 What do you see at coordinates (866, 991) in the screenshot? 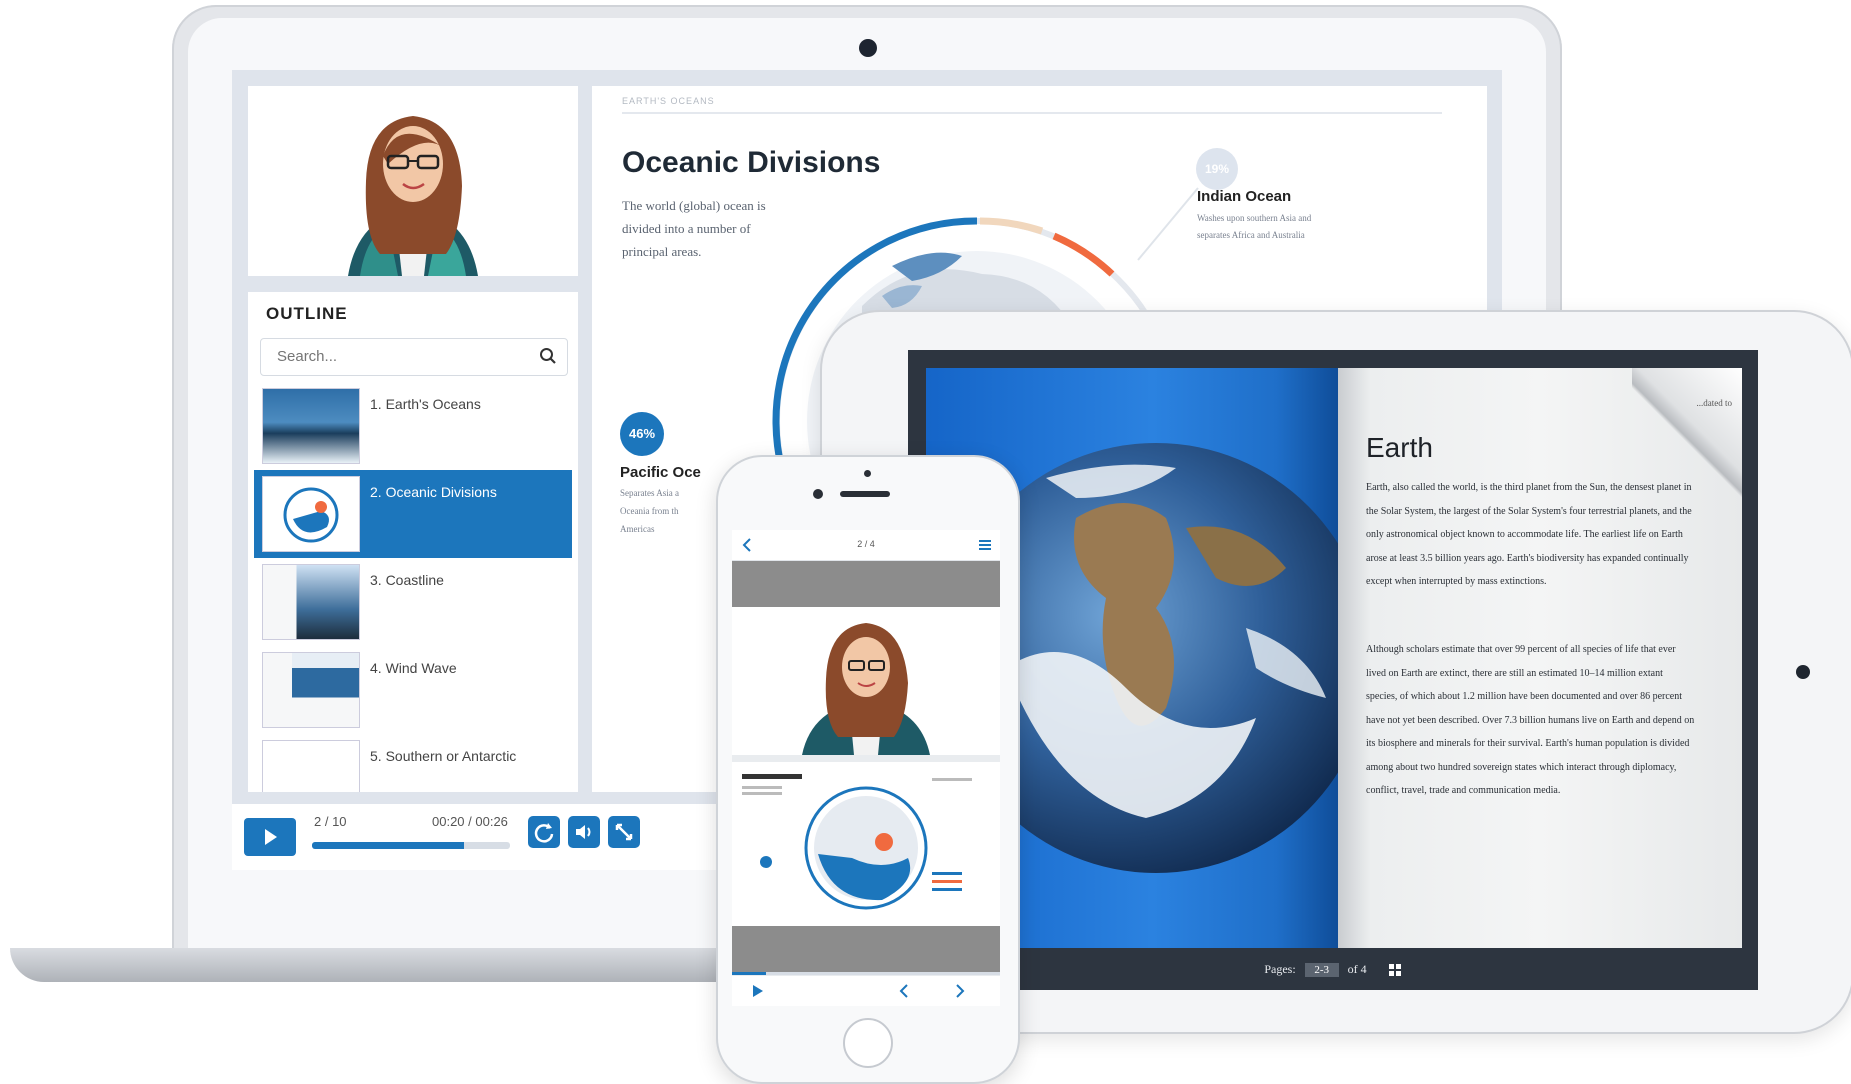
I see `phone-bottom-bar` at bounding box center [866, 991].